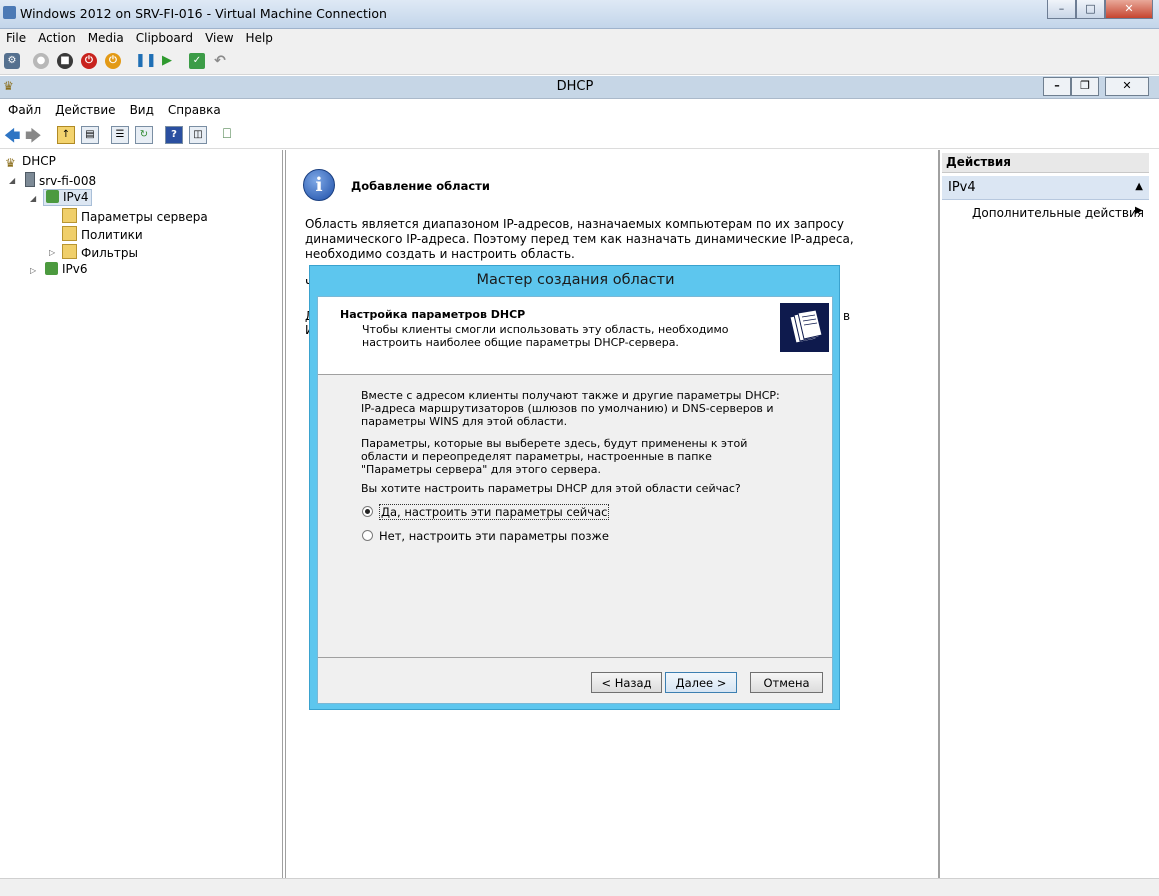  I want to click on wizard-separator, so click(575, 657).